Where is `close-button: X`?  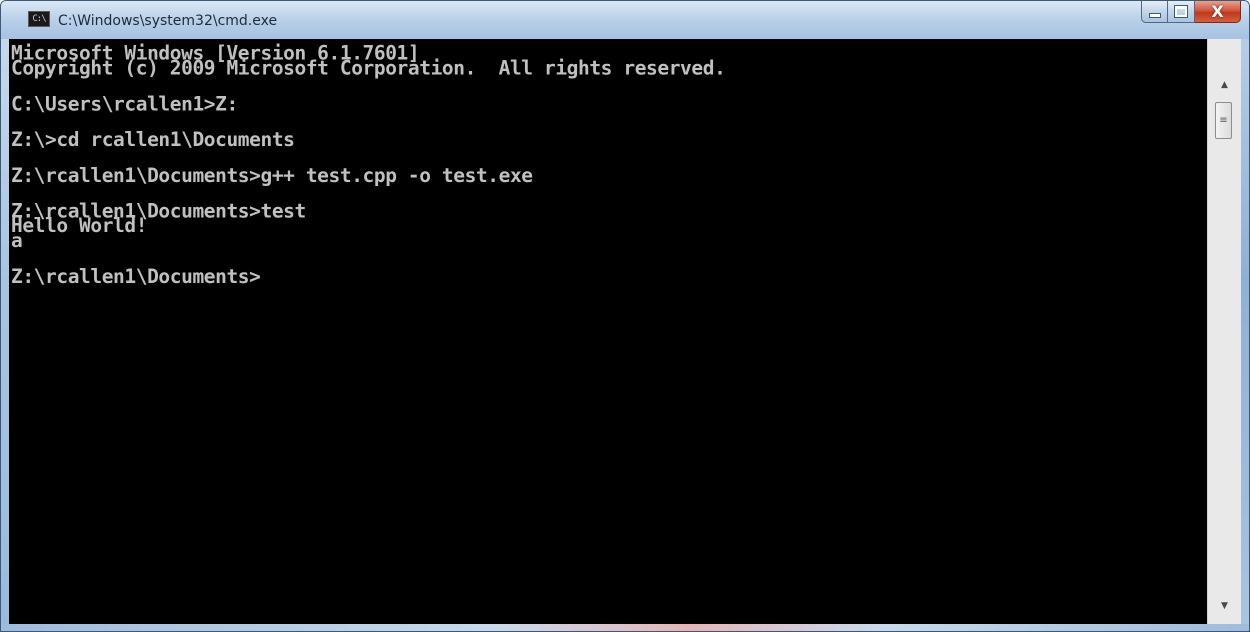 close-button: X is located at coordinates (1218, 12).